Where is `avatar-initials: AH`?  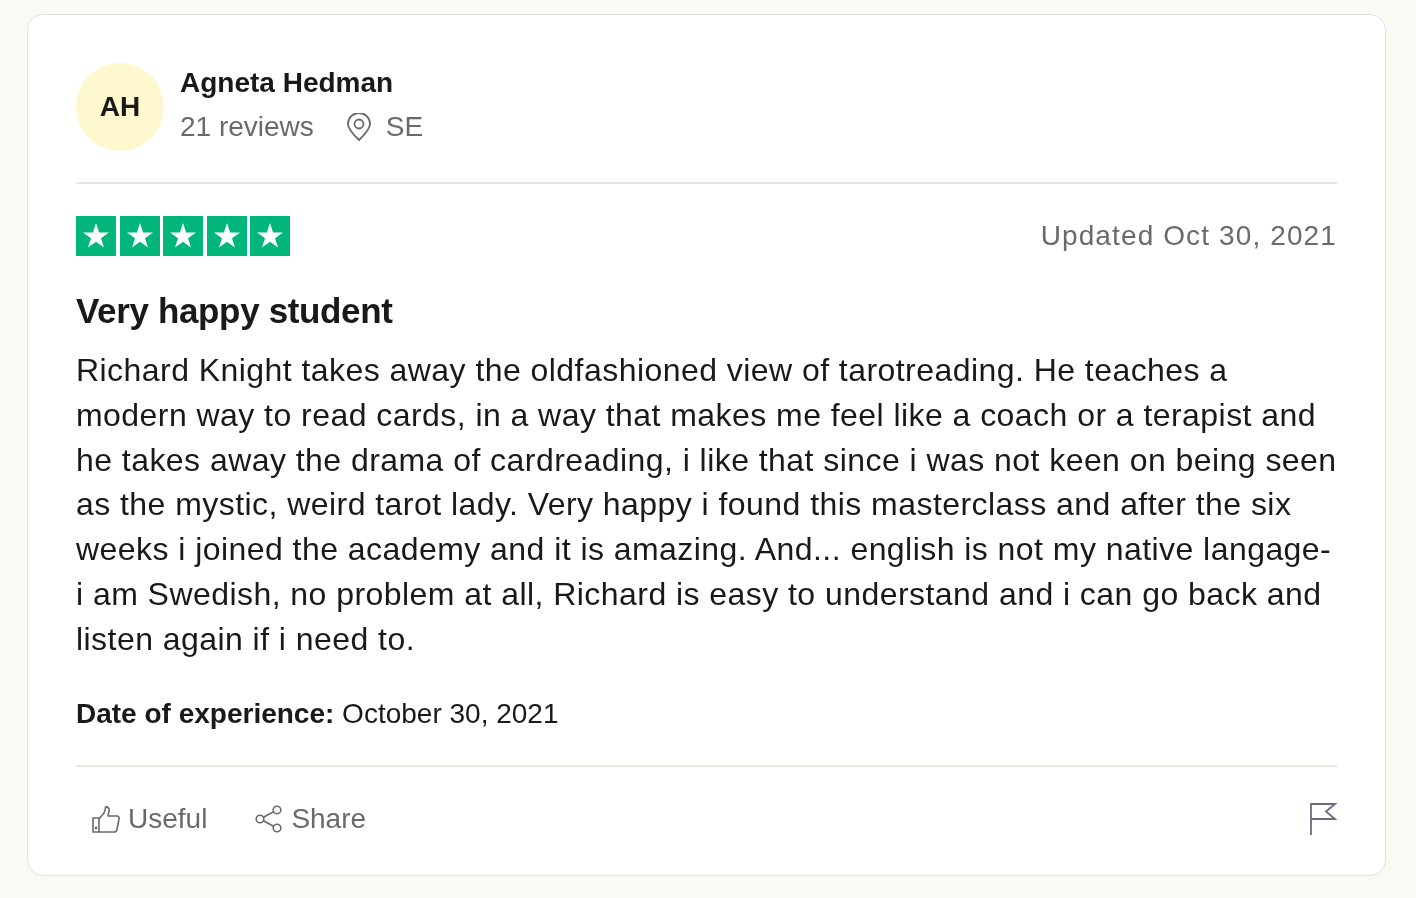
avatar-initials: AH is located at coordinates (120, 107).